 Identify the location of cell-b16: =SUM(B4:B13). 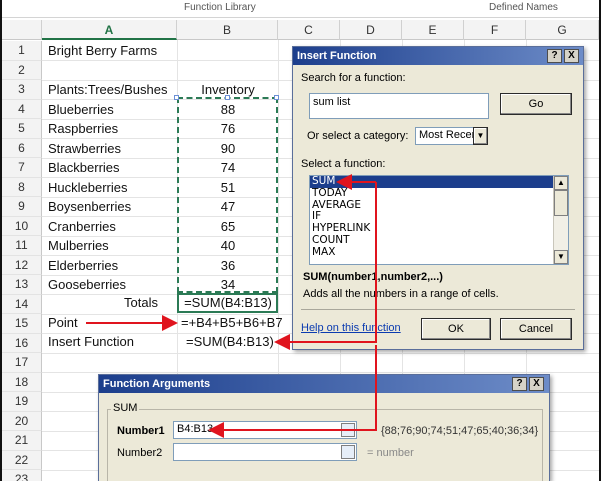
(230, 341).